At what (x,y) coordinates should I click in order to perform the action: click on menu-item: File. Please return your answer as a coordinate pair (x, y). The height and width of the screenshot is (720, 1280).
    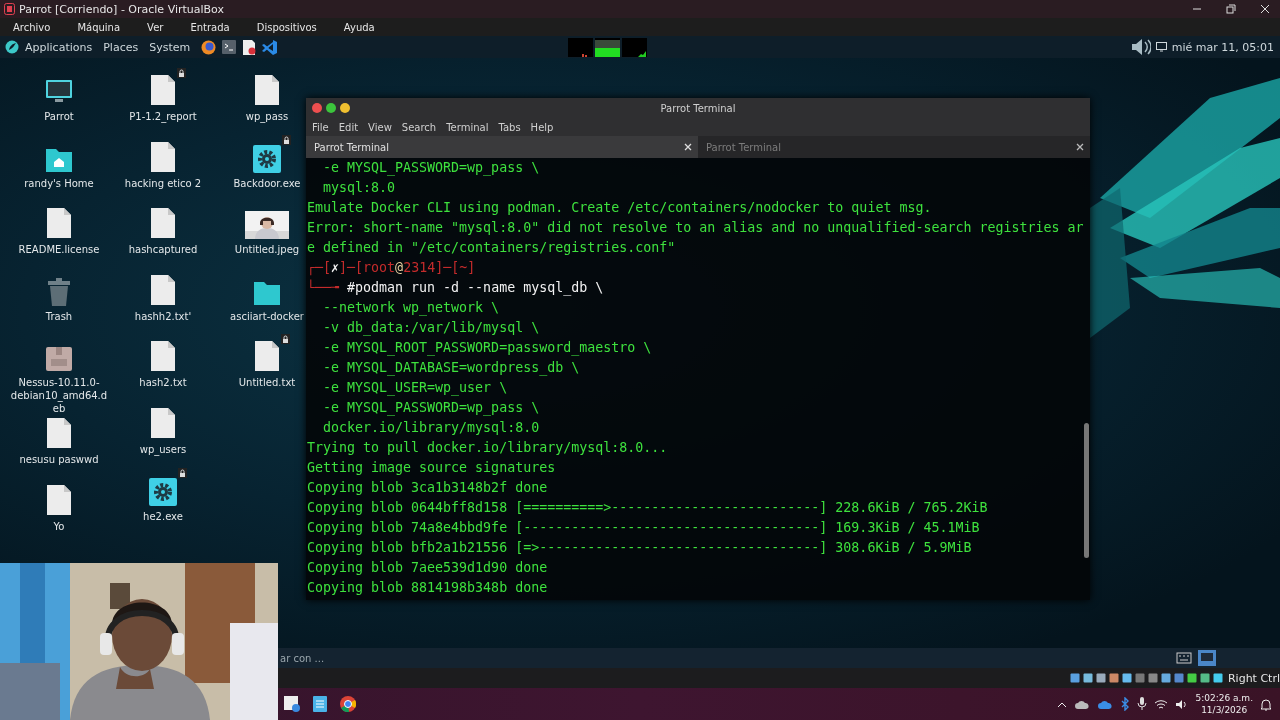
    Looking at the image, I should click on (320, 127).